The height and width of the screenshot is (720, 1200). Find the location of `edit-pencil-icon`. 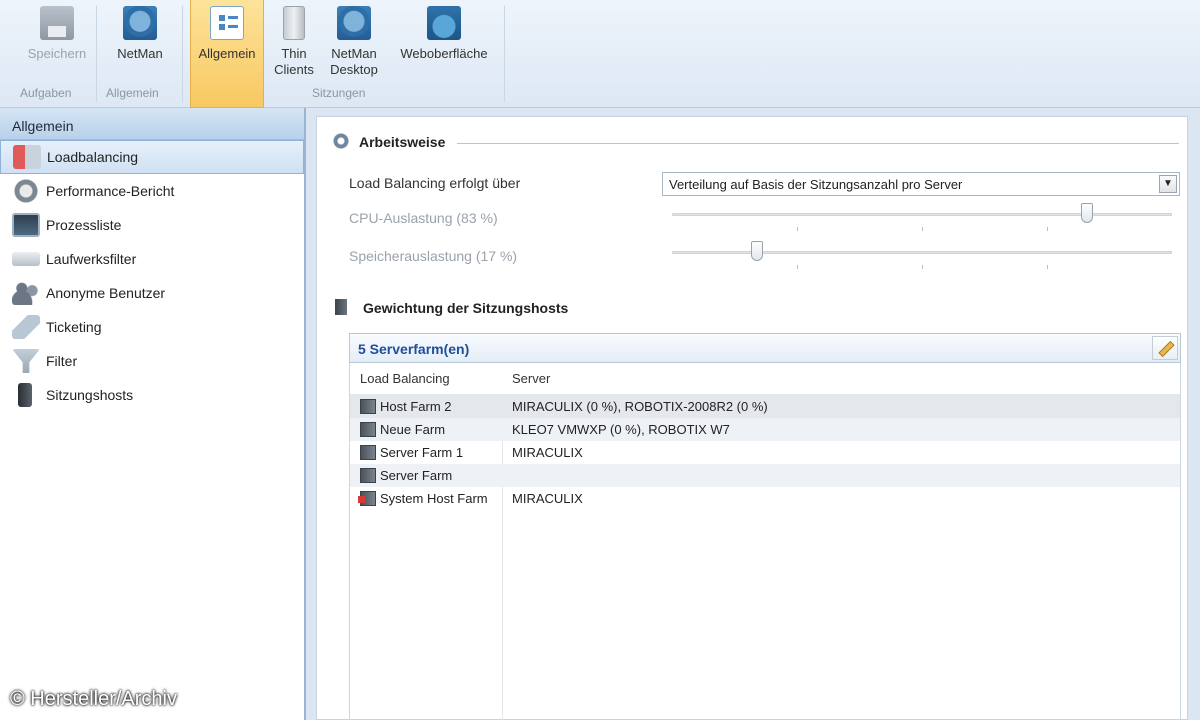

edit-pencil-icon is located at coordinates (1165, 348).